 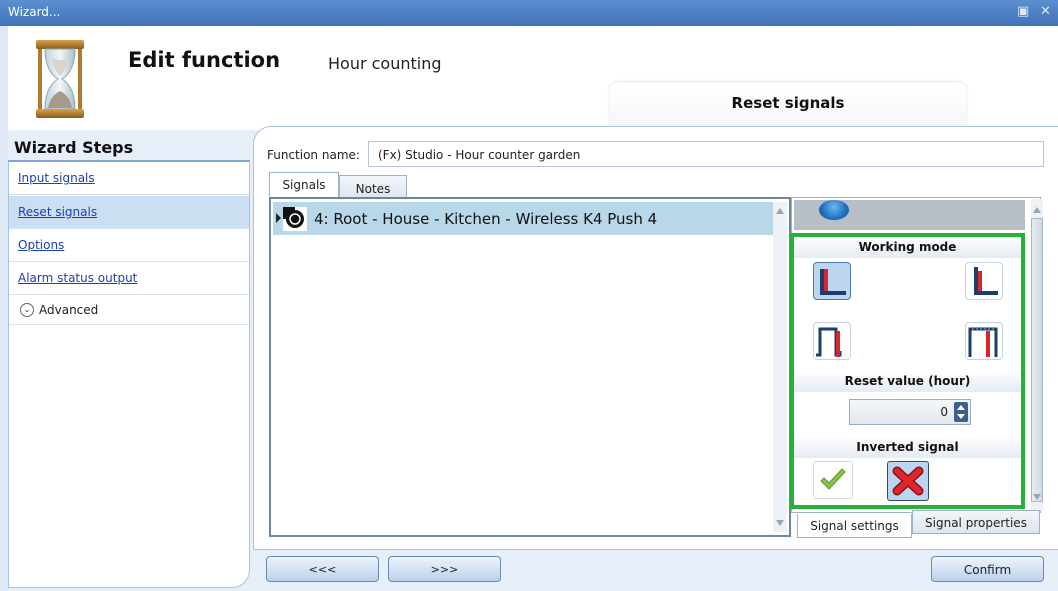 I want to click on confirm-button: Confirm, so click(x=987, y=569).